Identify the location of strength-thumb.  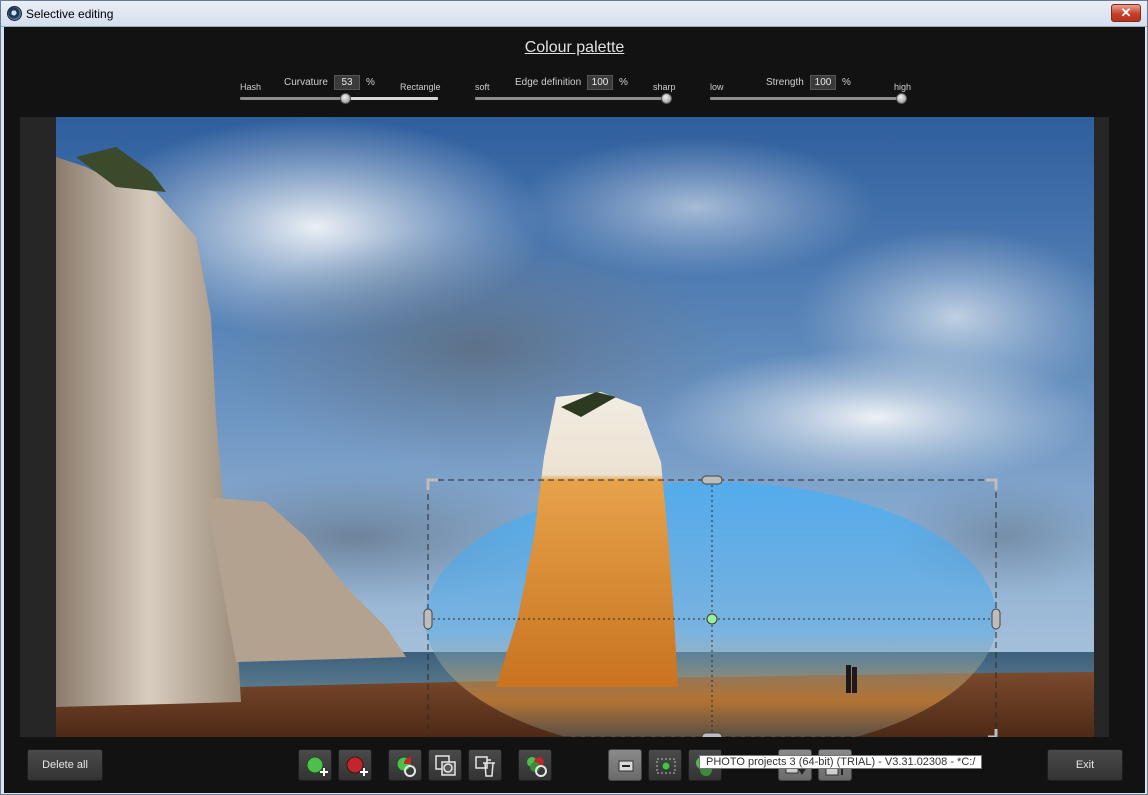
(901, 98).